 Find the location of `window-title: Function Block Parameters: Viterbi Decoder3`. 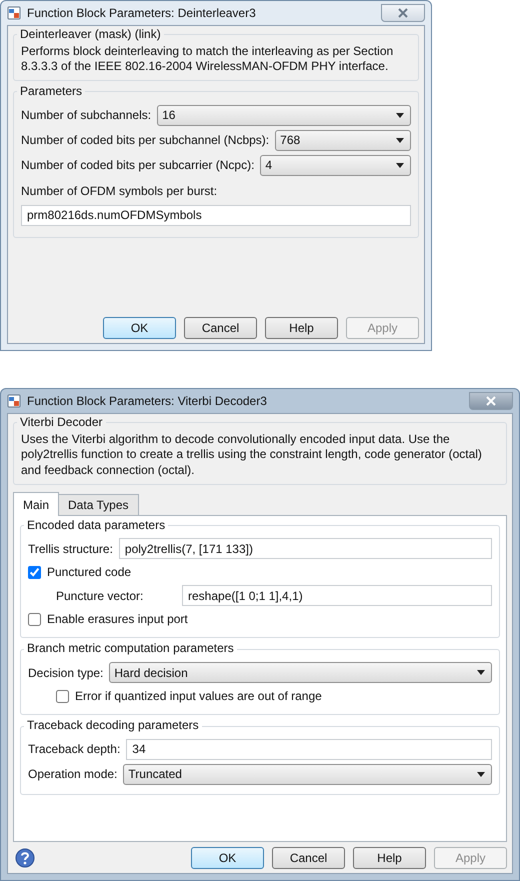

window-title: Function Block Parameters: Viterbi Decoder3 is located at coordinates (147, 401).